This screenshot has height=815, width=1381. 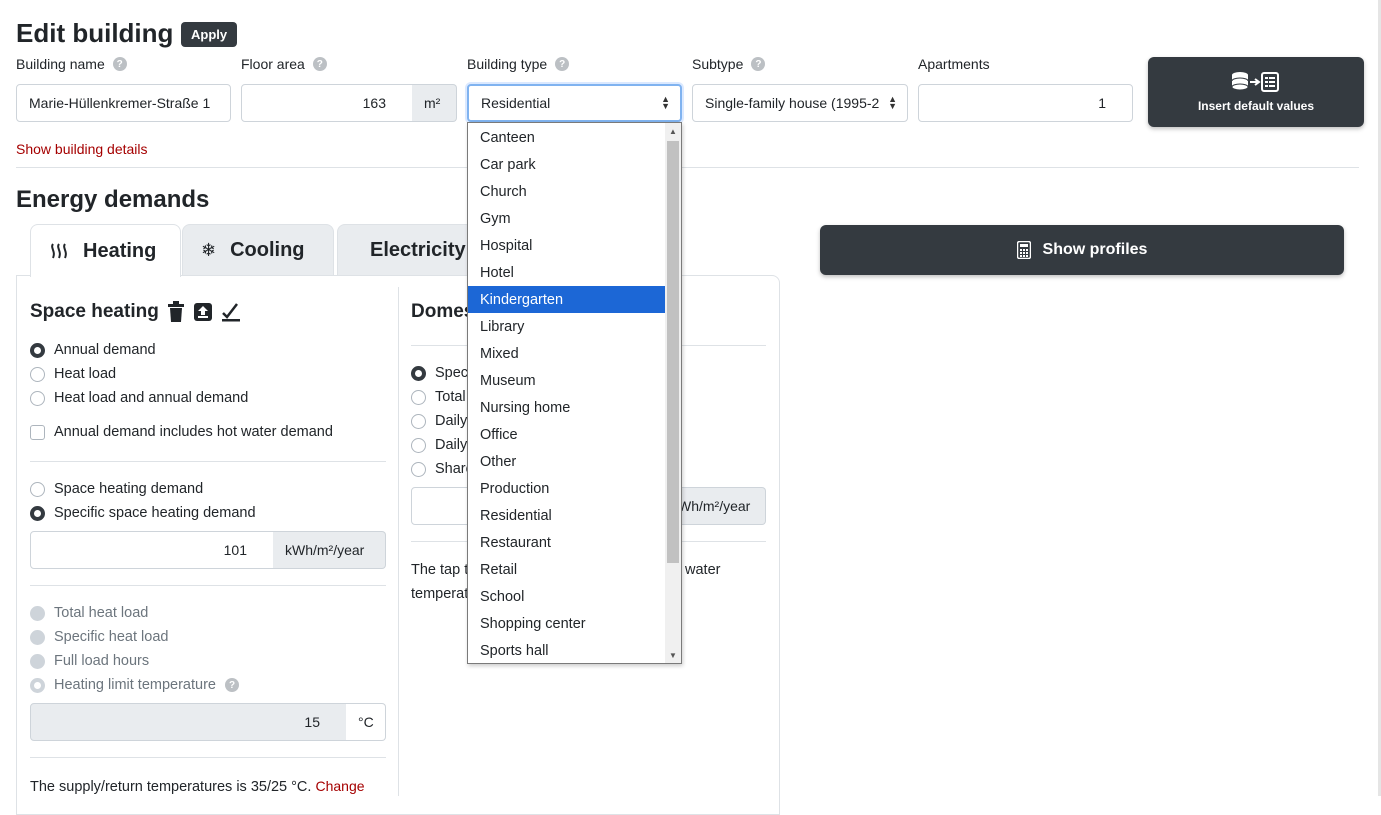 What do you see at coordinates (1095, 249) in the screenshot?
I see `show-profiles-label: Show profiles` at bounding box center [1095, 249].